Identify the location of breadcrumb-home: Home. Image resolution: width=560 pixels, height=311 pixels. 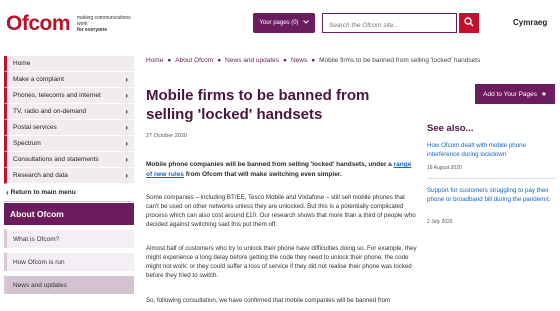
(154, 60).